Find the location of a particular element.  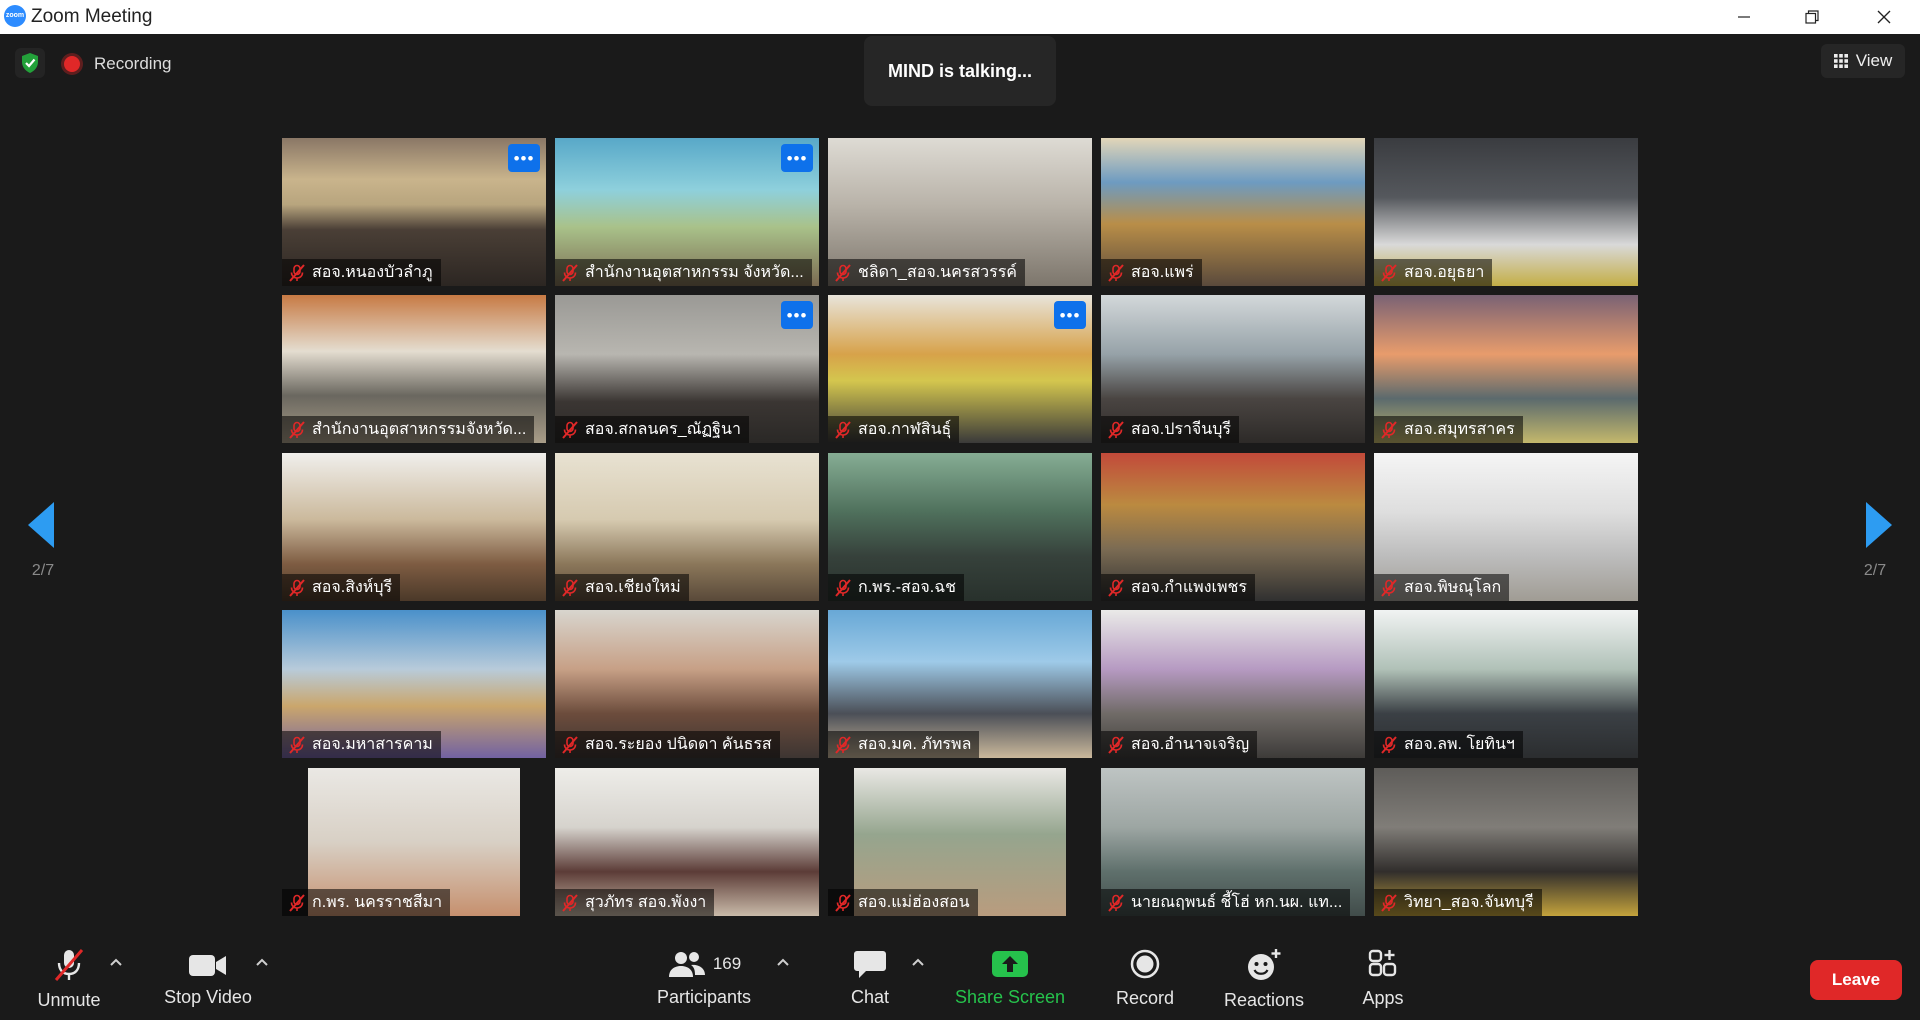

unmute-button: Unmute is located at coordinates (69, 979).